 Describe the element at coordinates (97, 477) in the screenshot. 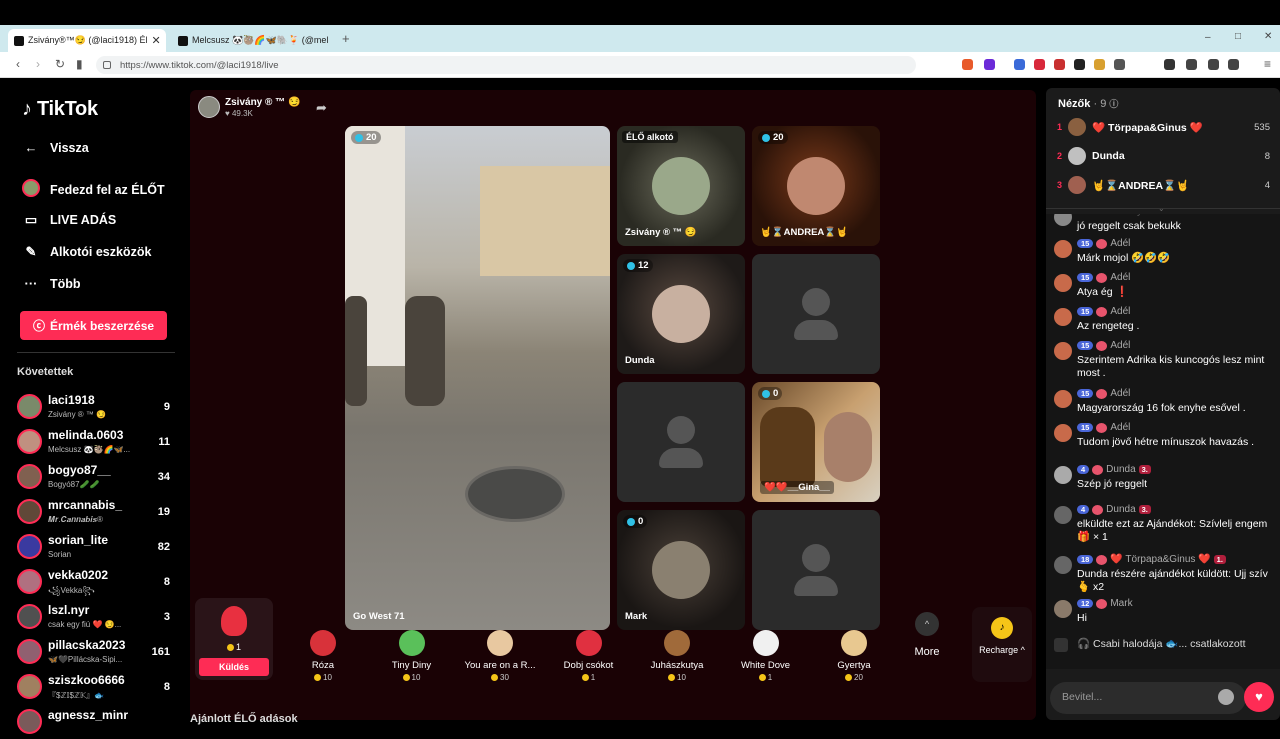

I see `following-item: bogyo87__ Bogyó87🥒🥒 34` at that location.